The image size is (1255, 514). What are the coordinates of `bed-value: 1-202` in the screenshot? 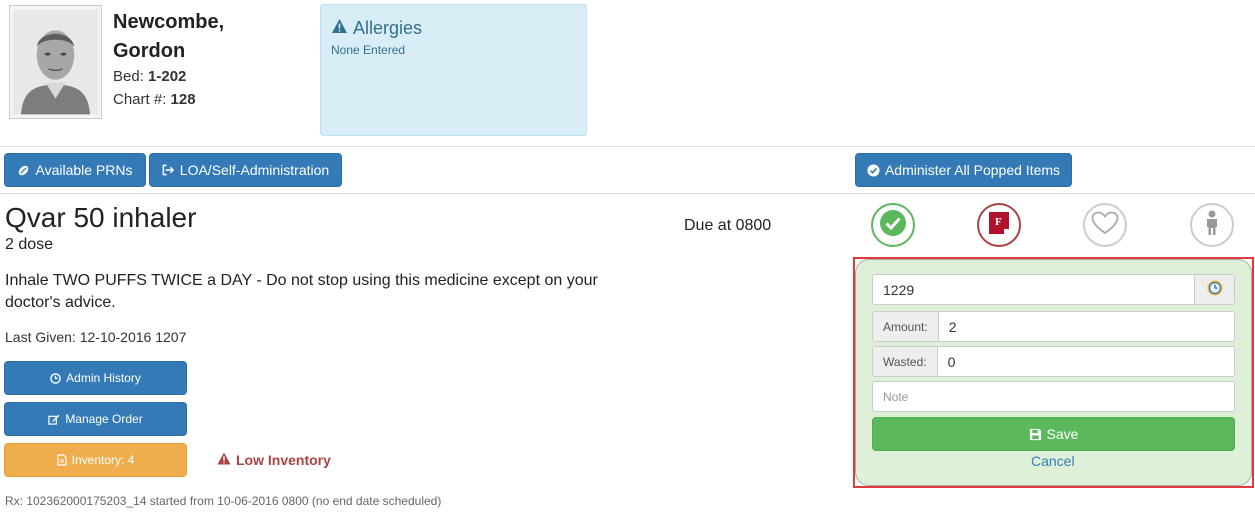 It's located at (167, 76).